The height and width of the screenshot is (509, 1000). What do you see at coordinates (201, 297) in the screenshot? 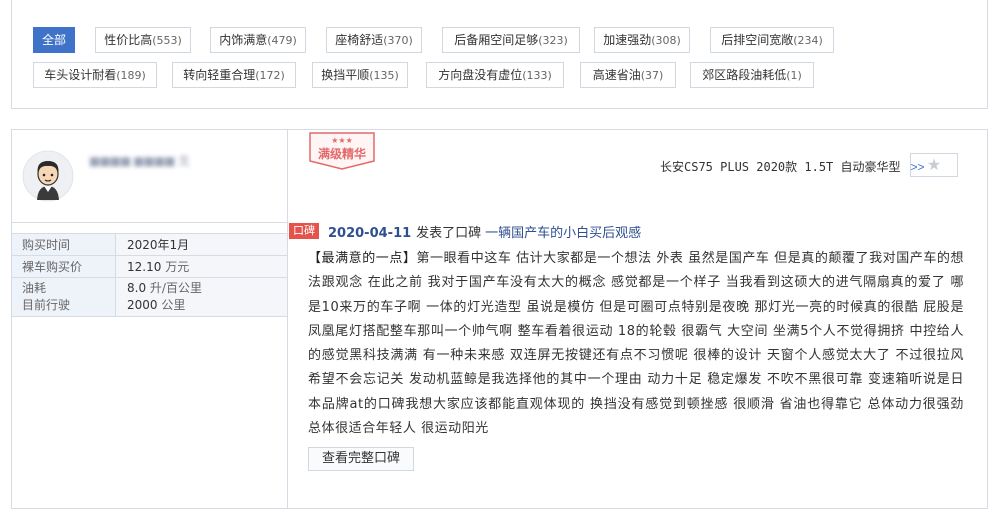
I see `fuel-mileage-values: 8.0 升/百公里 2000 公里` at bounding box center [201, 297].